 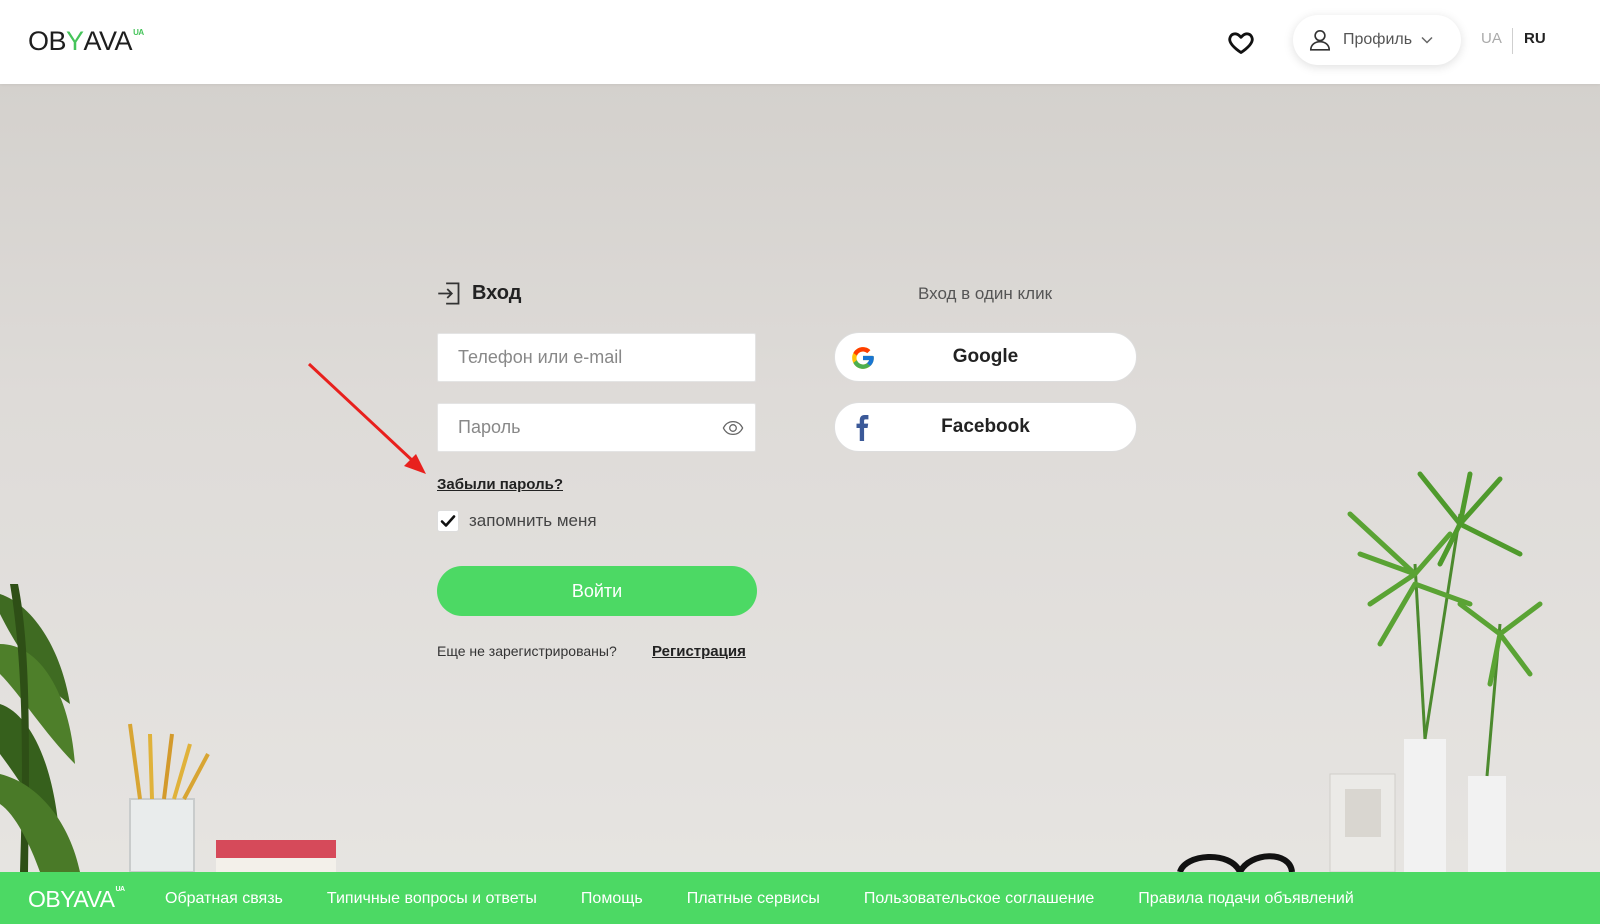 What do you see at coordinates (699, 651) in the screenshot?
I see `register-link: Регистрация` at bounding box center [699, 651].